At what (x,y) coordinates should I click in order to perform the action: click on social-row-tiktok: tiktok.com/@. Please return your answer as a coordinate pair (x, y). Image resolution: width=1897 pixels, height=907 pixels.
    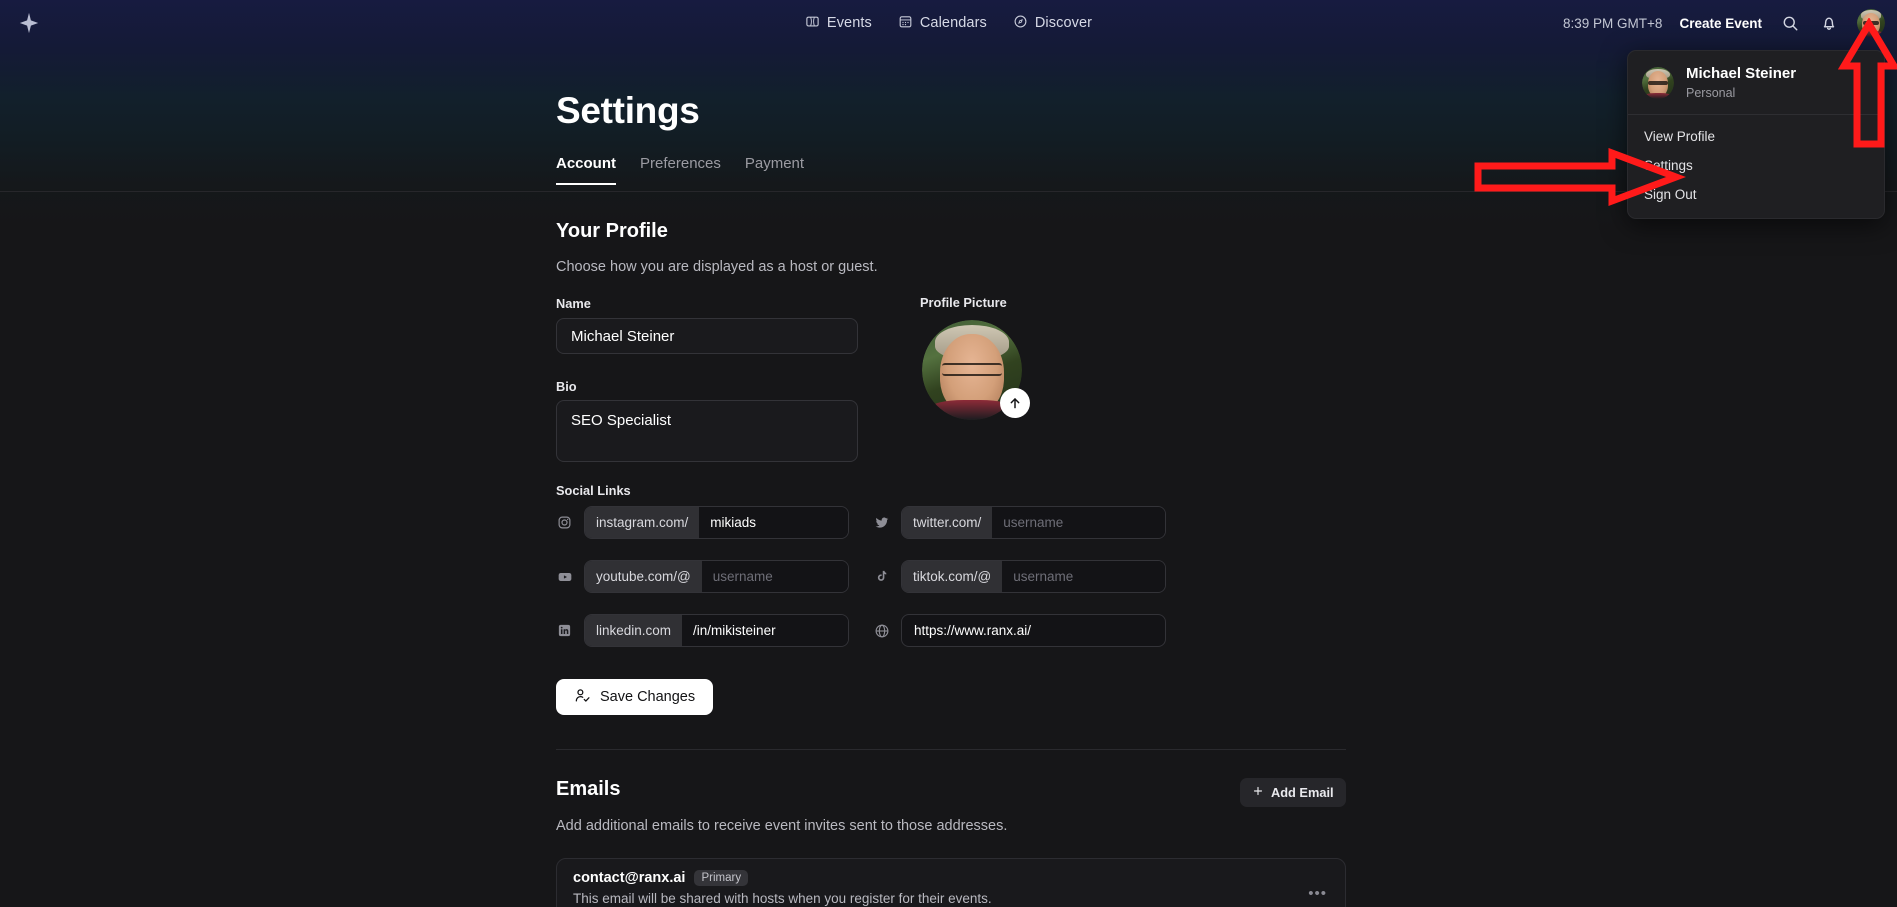
    Looking at the image, I should click on (1019, 576).